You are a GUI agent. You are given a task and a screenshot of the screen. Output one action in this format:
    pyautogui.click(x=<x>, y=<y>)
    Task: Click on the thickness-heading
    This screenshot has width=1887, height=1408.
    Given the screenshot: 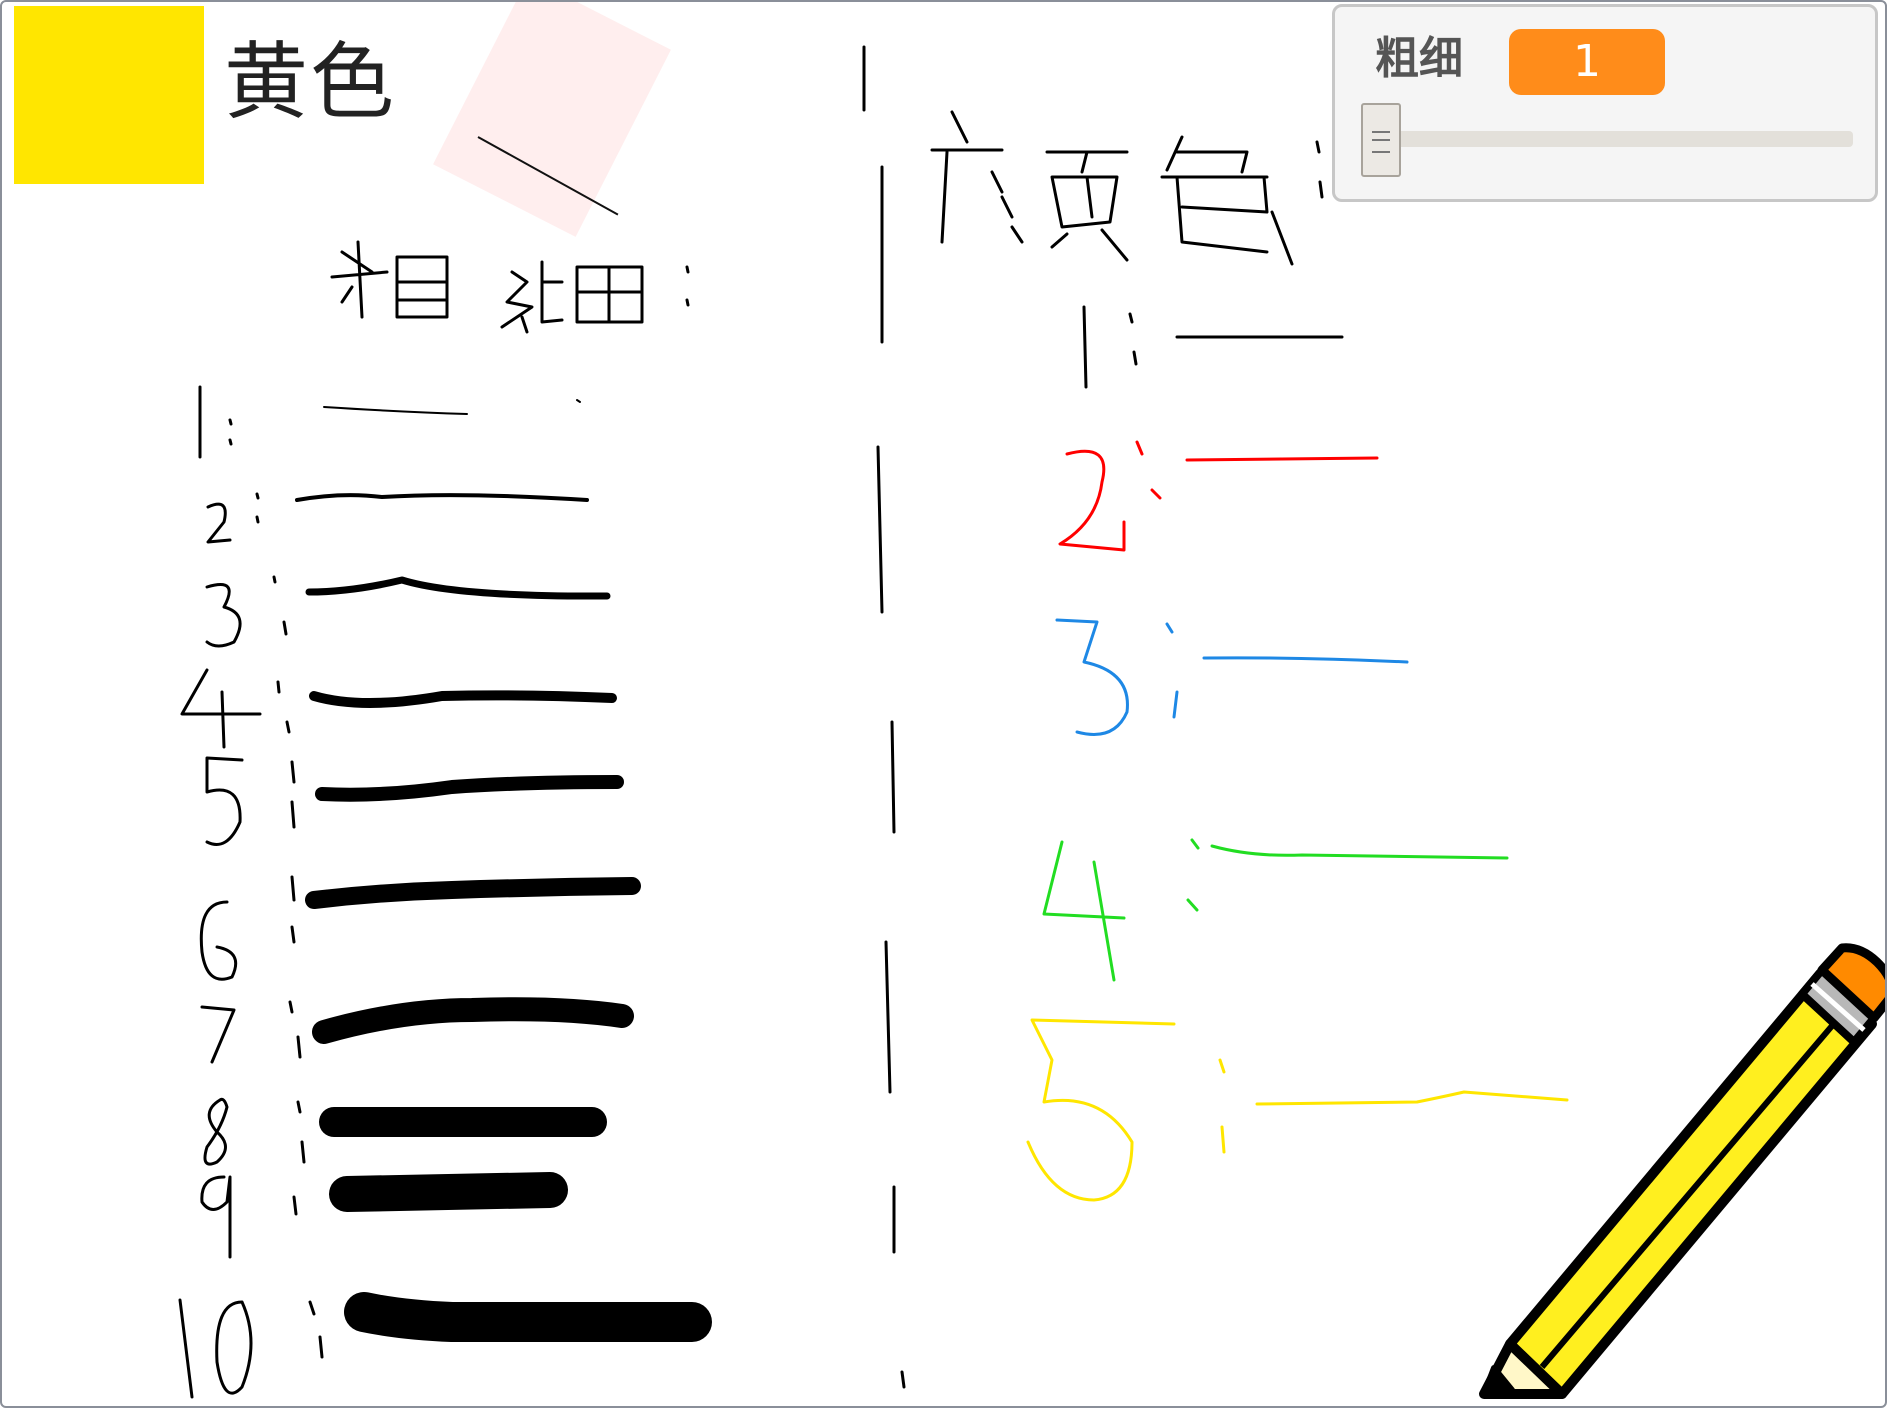 What is the action you would take?
    pyautogui.click(x=510, y=287)
    